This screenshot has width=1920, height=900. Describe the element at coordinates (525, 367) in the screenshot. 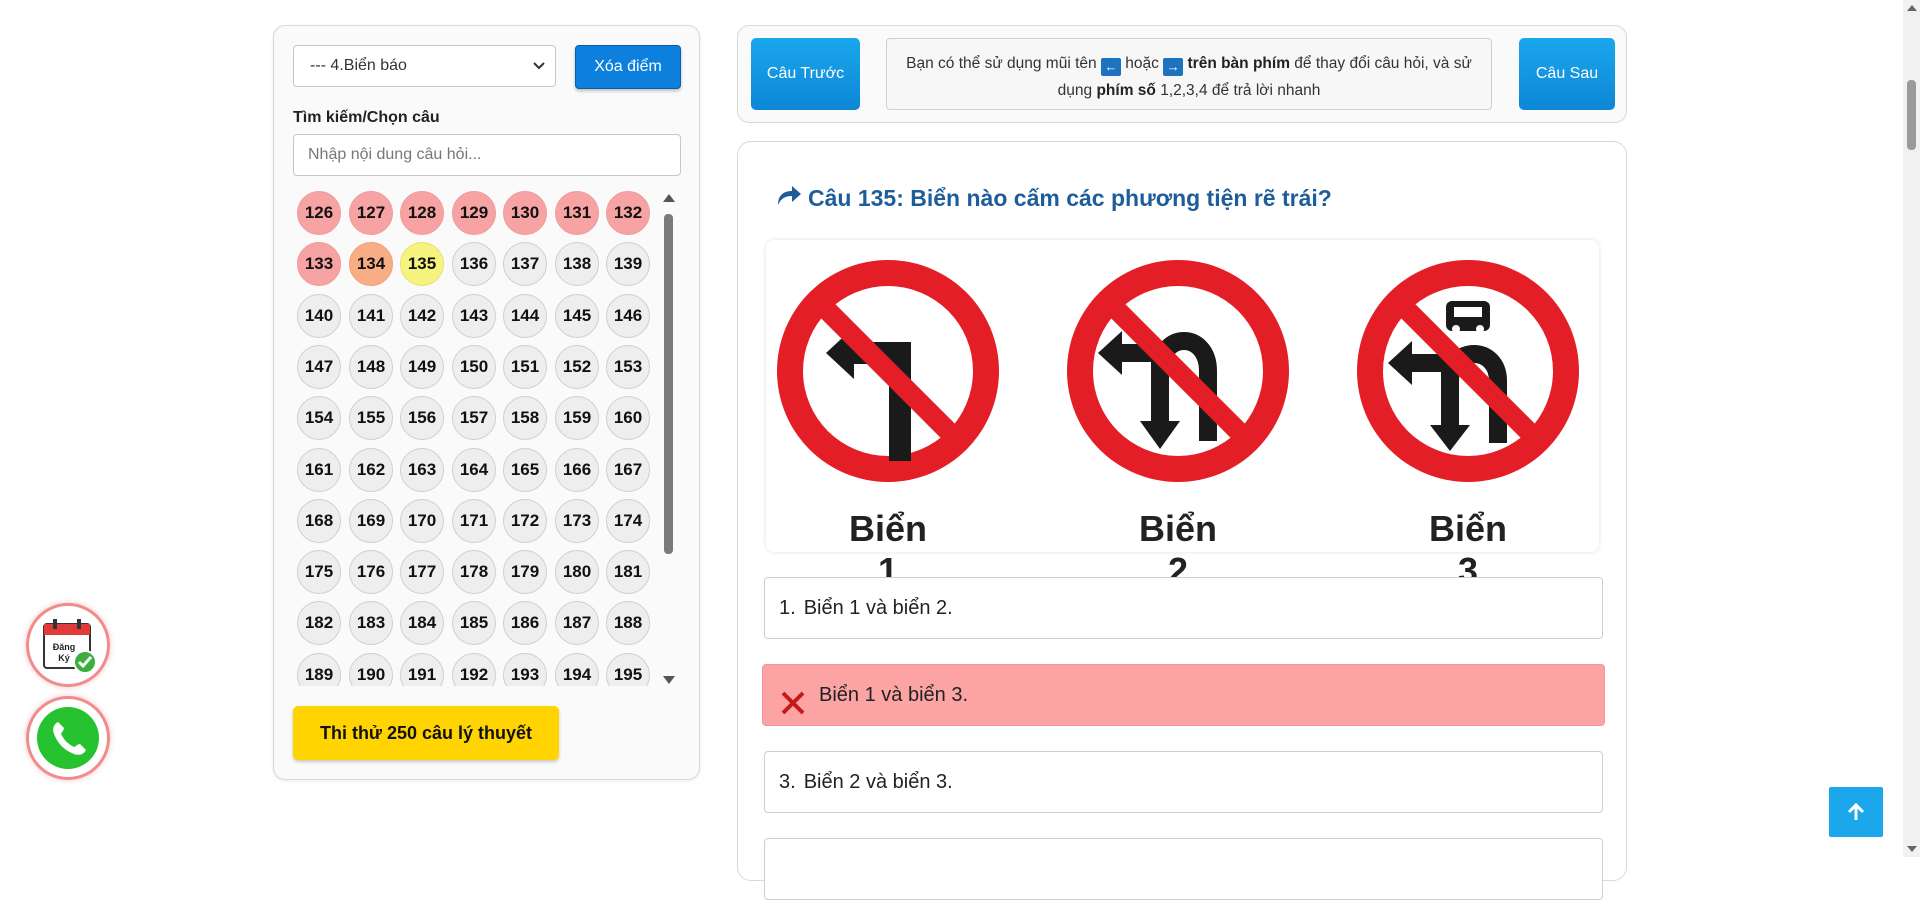

I see `question-number-151: 151` at that location.